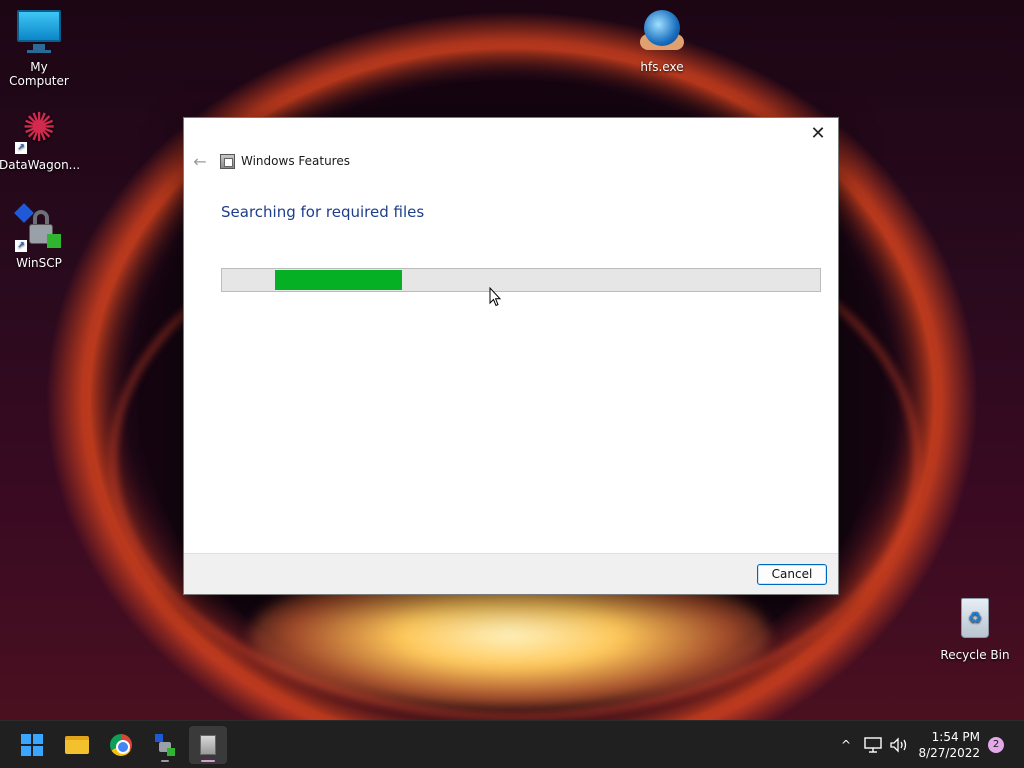 Image resolution: width=1024 pixels, height=768 pixels. What do you see at coordinates (338, 280) in the screenshot?
I see `progress-bar-fill` at bounding box center [338, 280].